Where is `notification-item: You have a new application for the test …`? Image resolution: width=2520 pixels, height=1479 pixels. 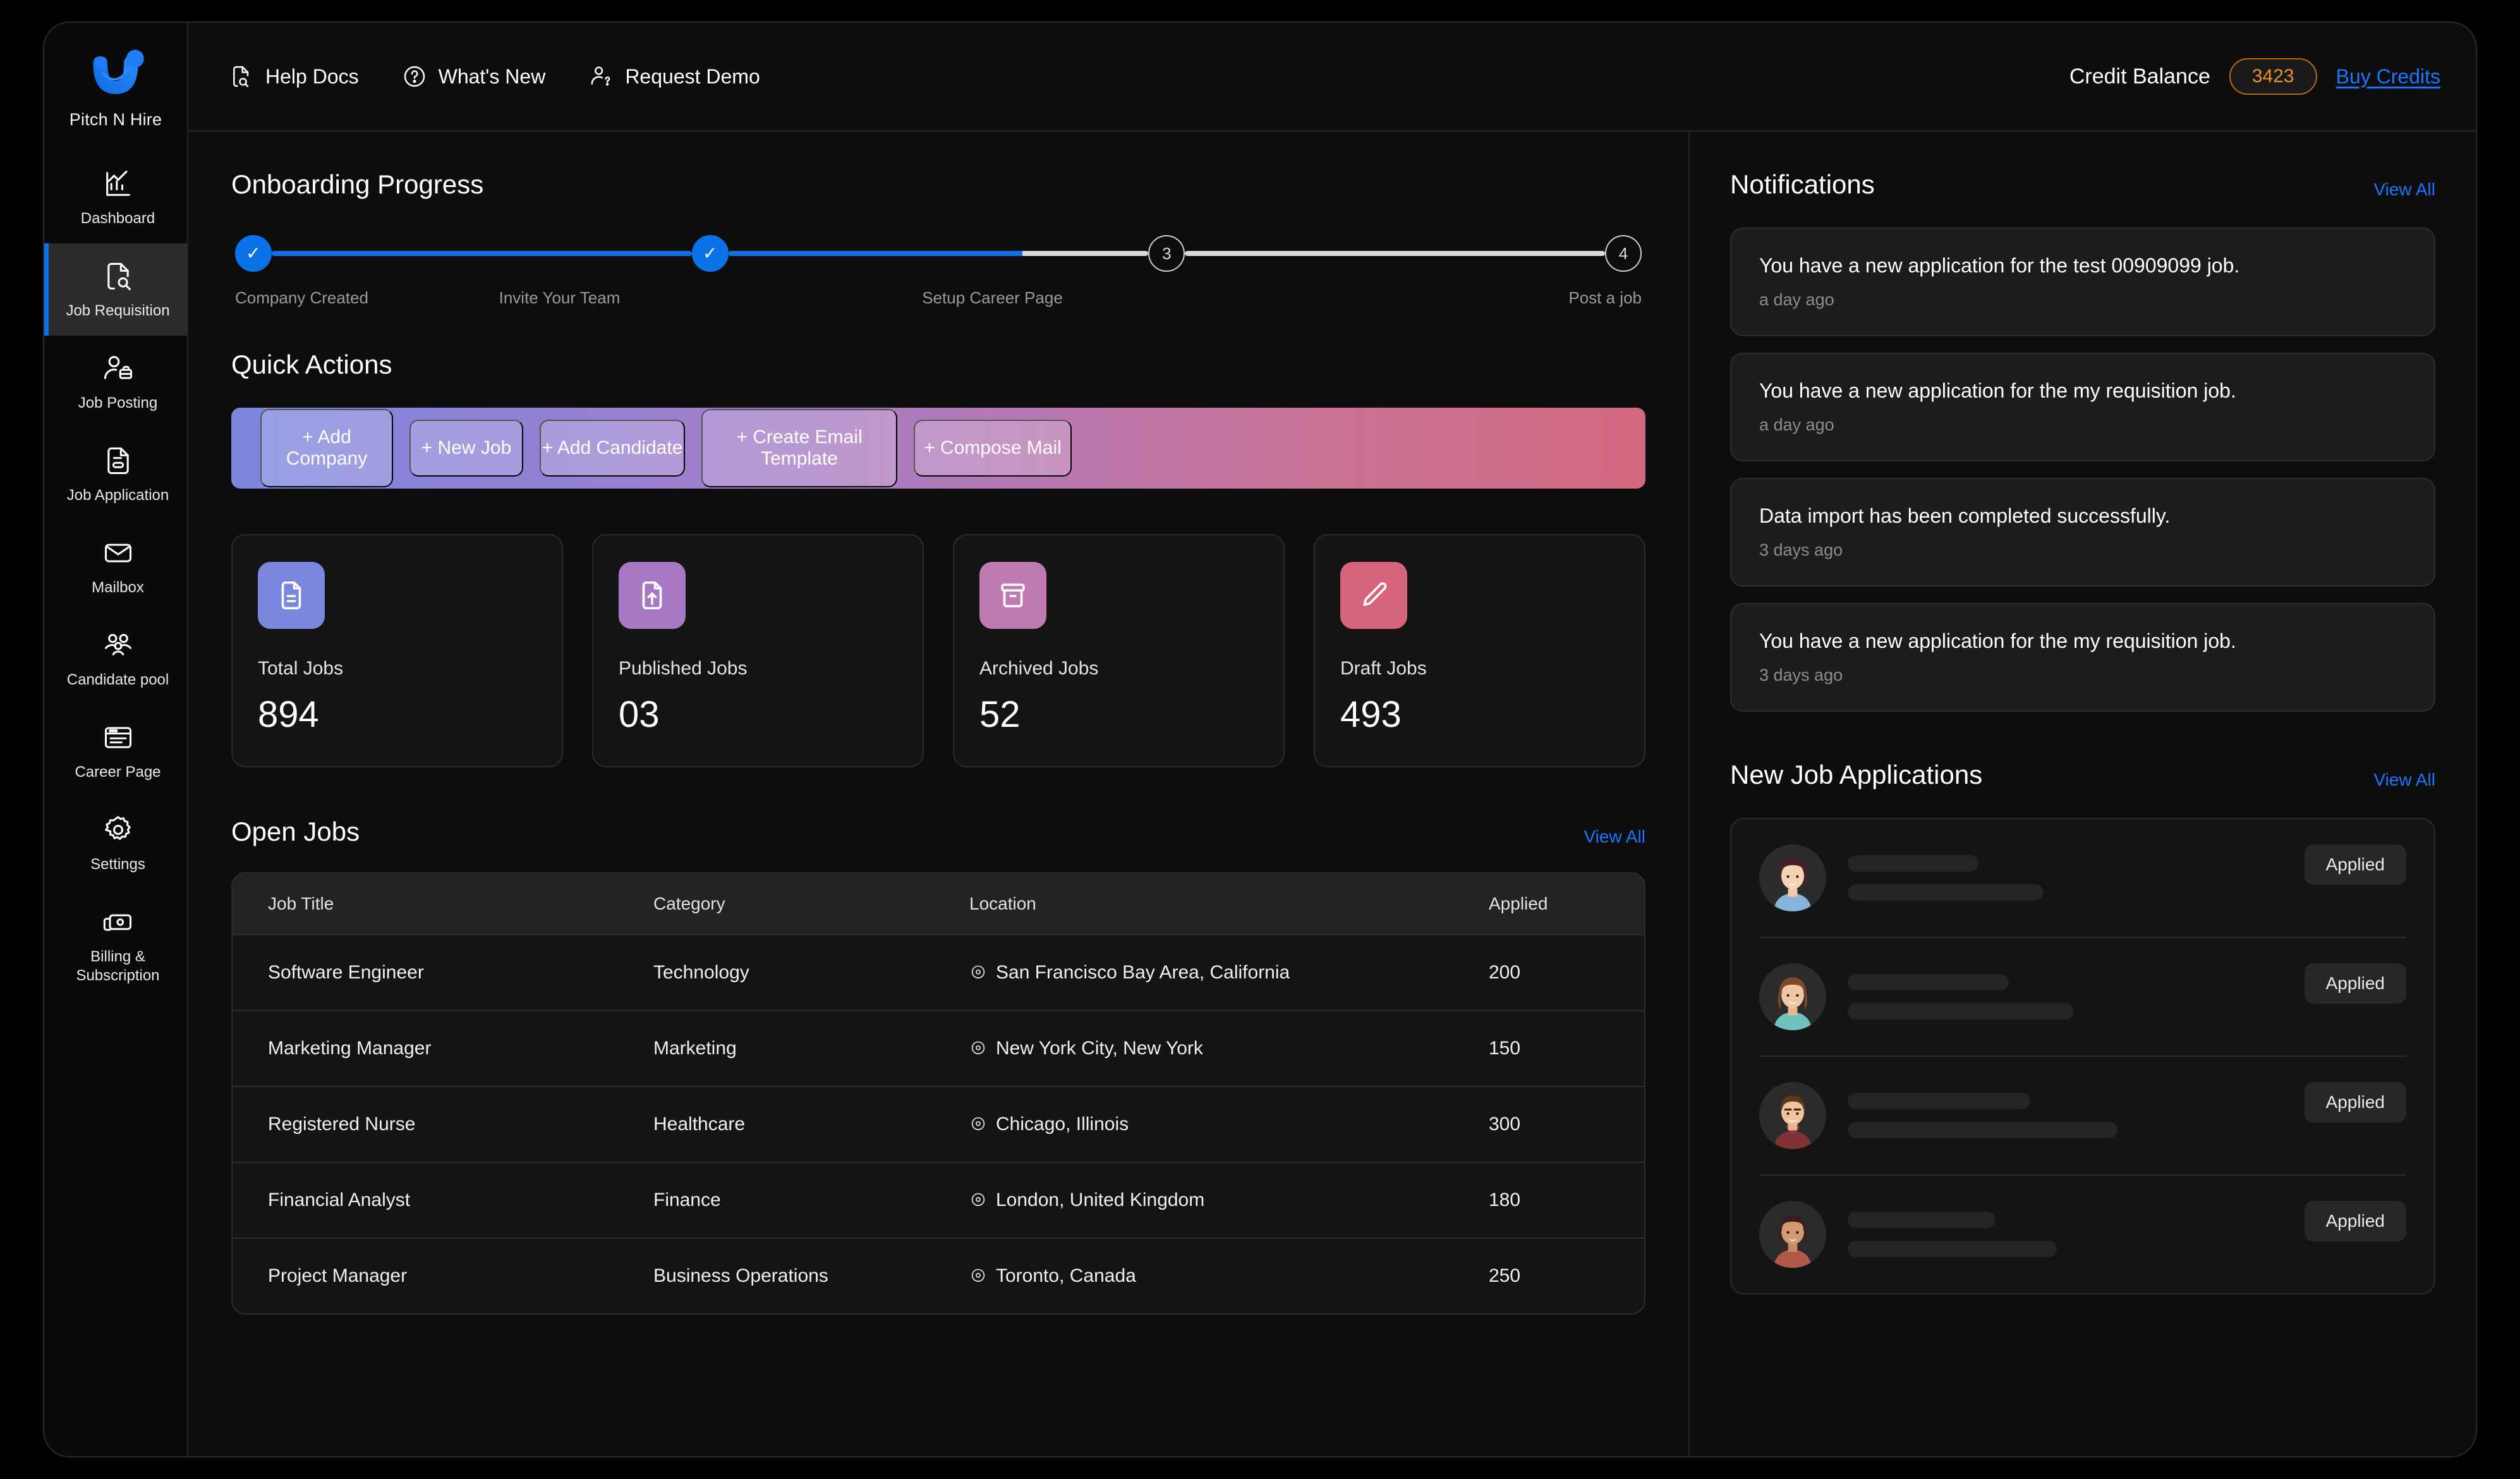
notification-item: You have a new application for the test … is located at coordinates (2082, 282).